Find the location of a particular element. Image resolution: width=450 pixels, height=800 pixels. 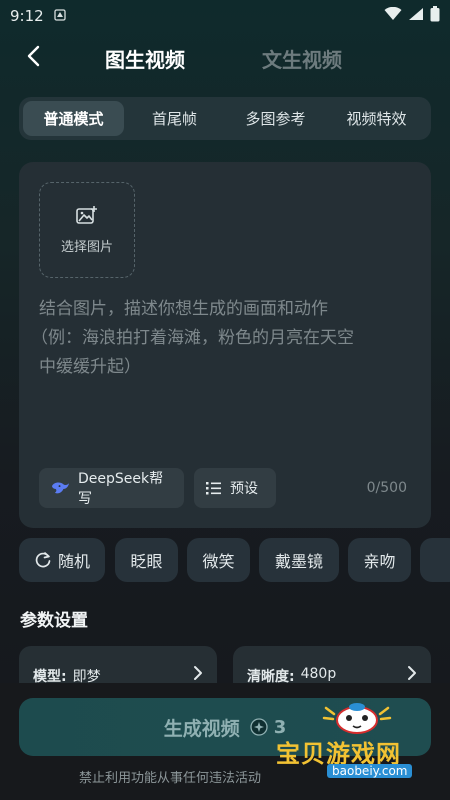

chip-random-label: 随机 is located at coordinates (73, 561).